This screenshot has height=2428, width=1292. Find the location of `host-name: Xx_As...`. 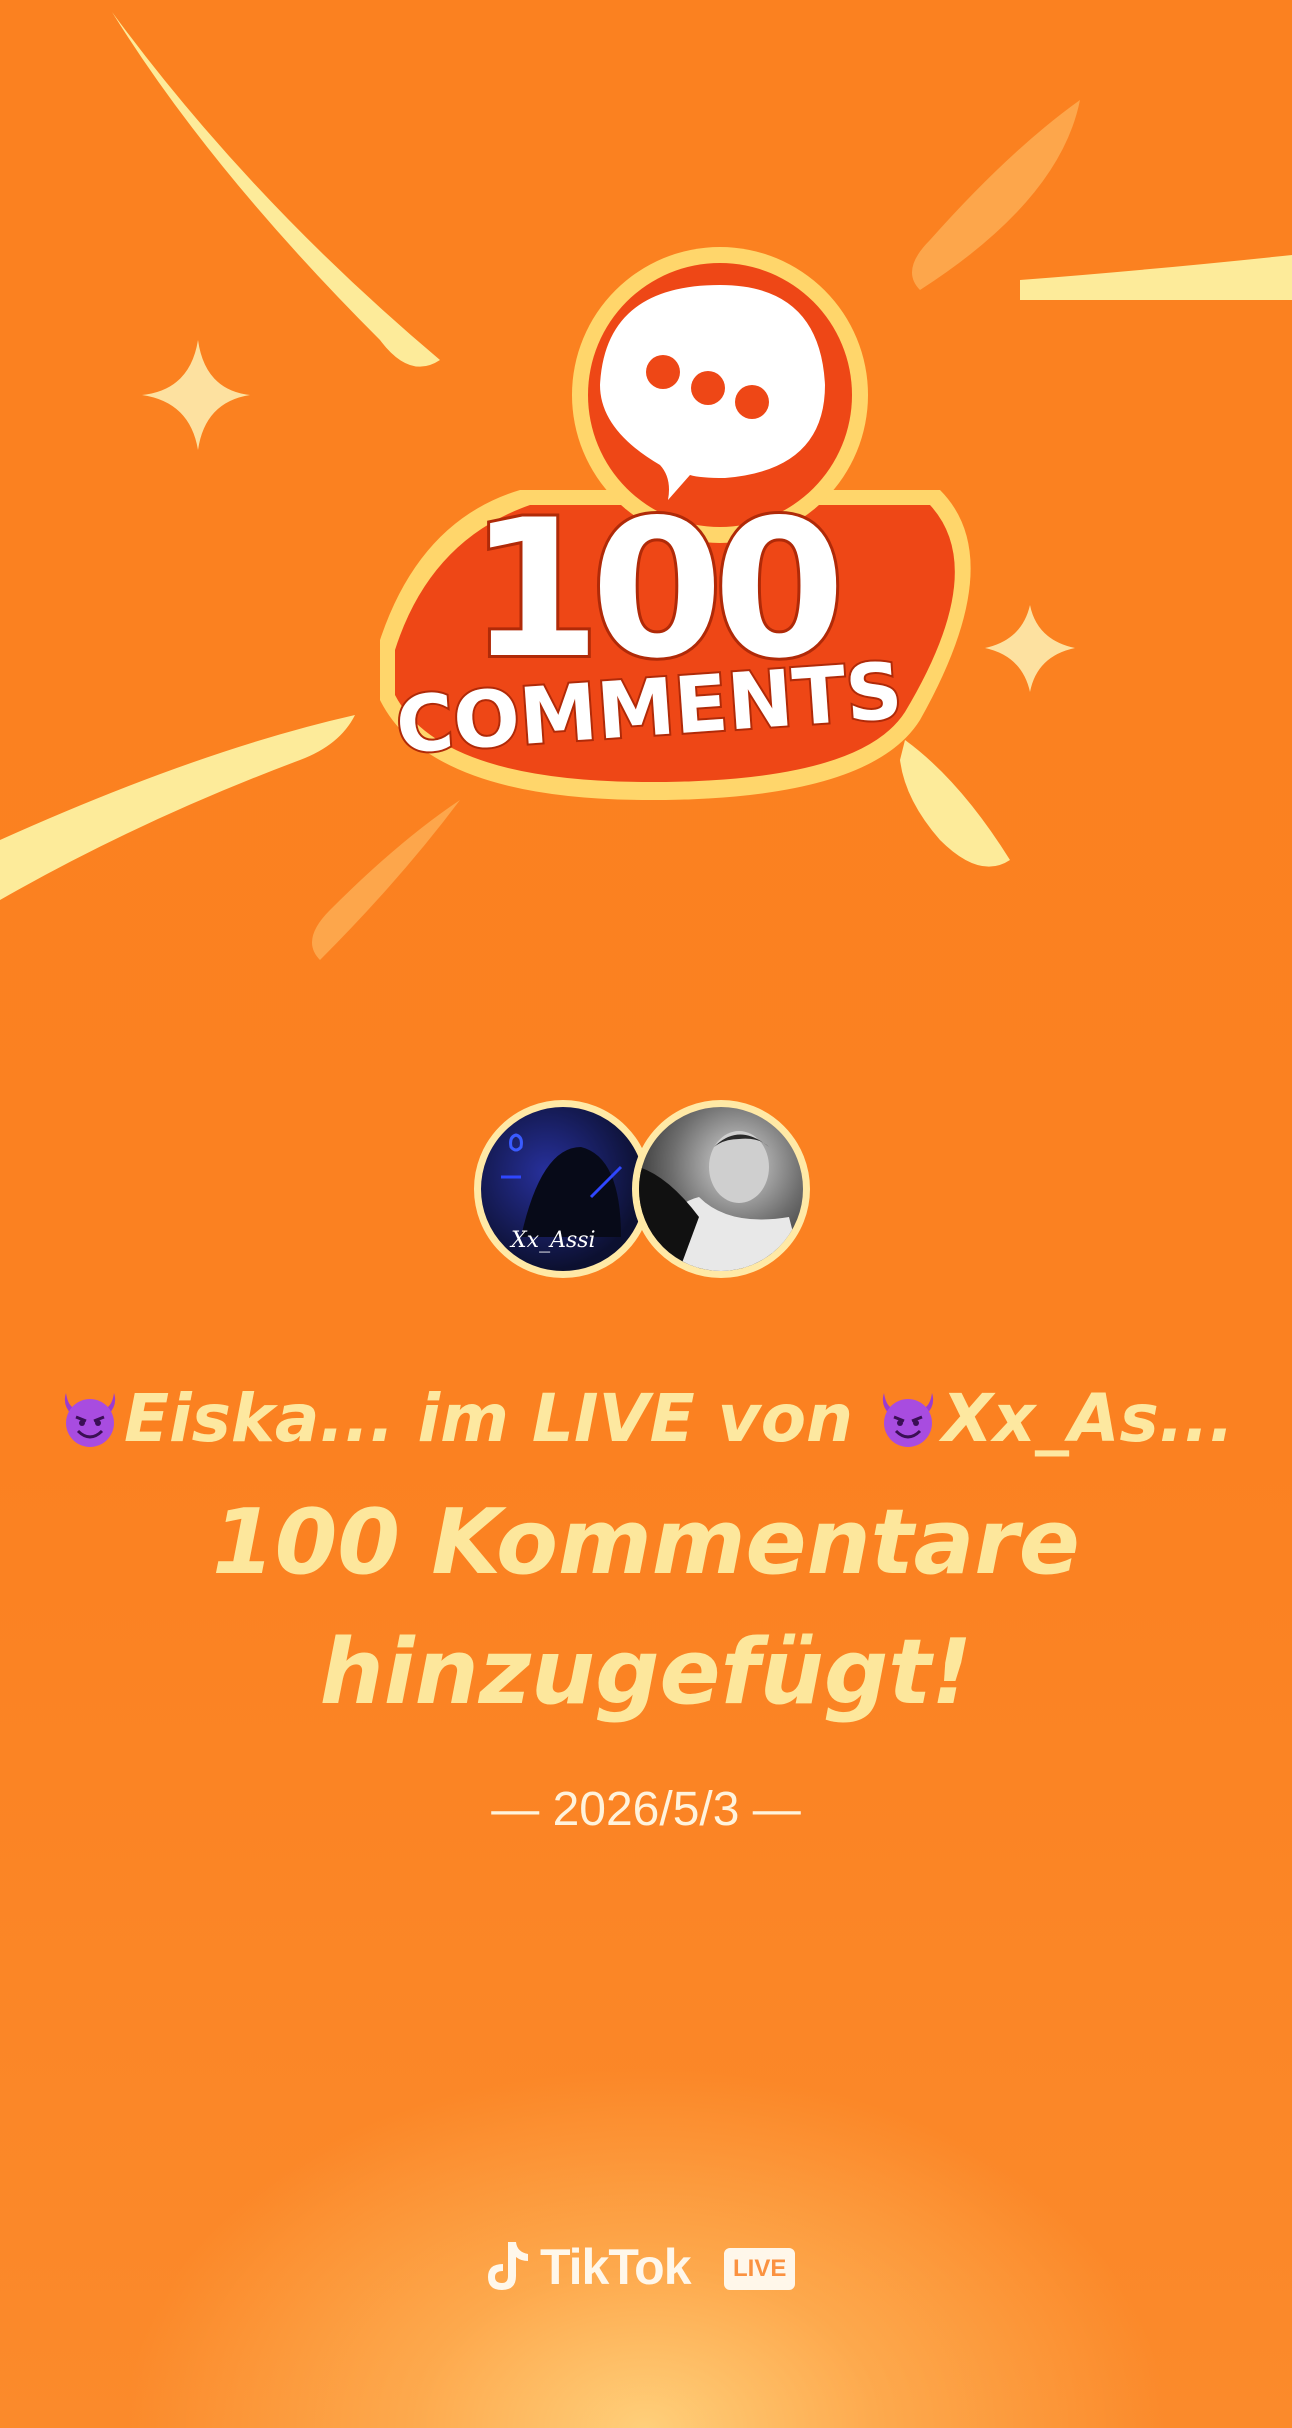

host-name: Xx_As... is located at coordinates (1088, 1418).